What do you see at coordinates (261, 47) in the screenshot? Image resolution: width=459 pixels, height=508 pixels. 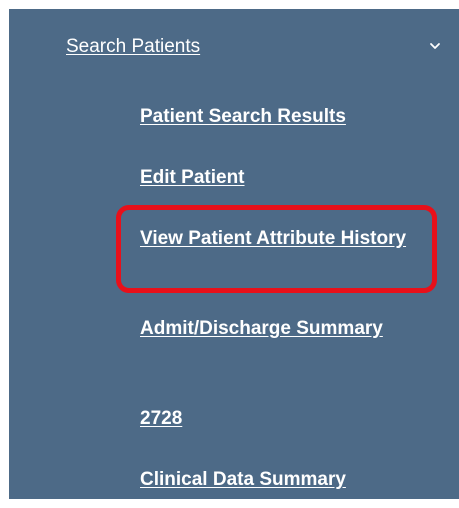 I see `nav-item-search-patients: Search Patients` at bounding box center [261, 47].